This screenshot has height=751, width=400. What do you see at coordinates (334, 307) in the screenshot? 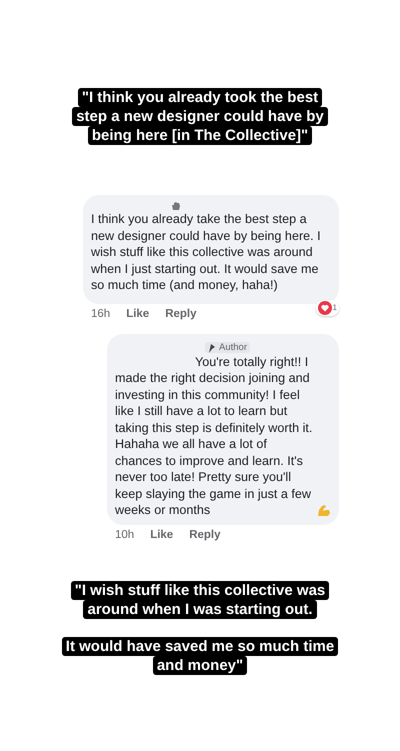
I see `reaction-count: 1` at bounding box center [334, 307].